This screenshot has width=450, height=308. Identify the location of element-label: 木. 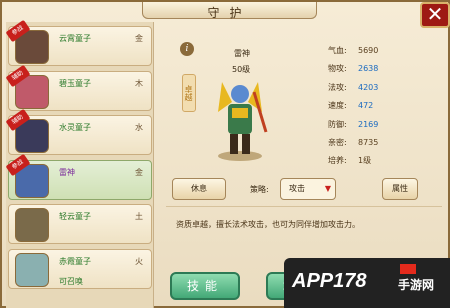
(139, 83).